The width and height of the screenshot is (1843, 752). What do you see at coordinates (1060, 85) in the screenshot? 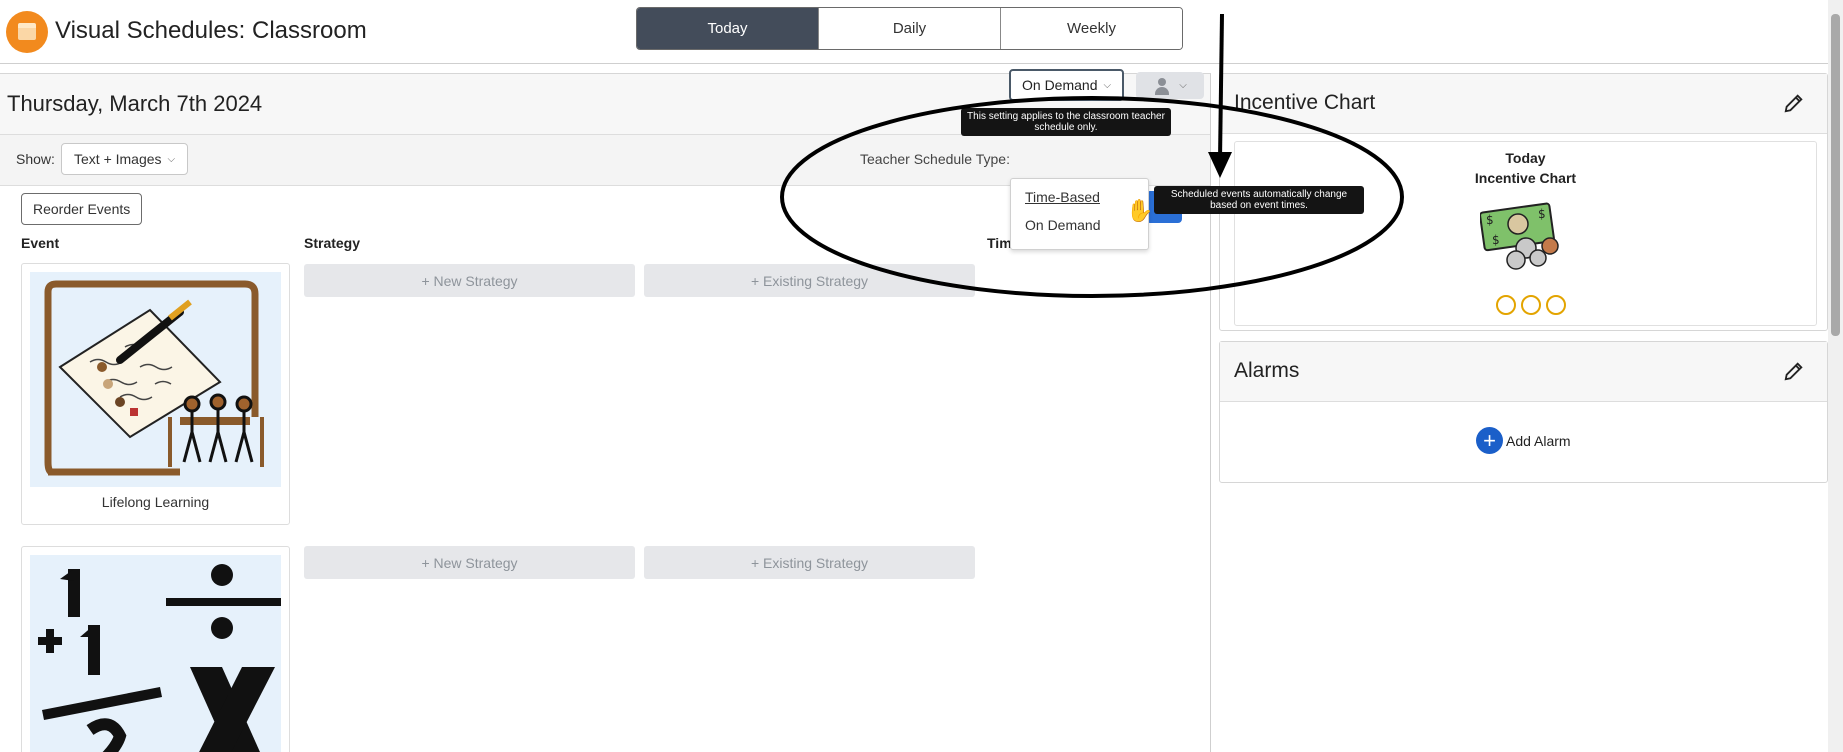
I see `teacher-schedule-type-value: On Demand` at bounding box center [1060, 85].